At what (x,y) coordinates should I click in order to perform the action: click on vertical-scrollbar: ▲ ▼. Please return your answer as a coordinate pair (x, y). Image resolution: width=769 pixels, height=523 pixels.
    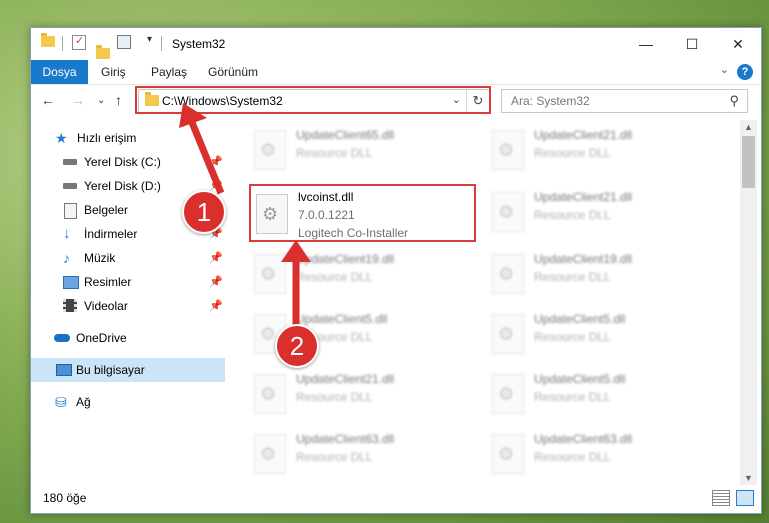
    Looking at the image, I should click on (748, 302).